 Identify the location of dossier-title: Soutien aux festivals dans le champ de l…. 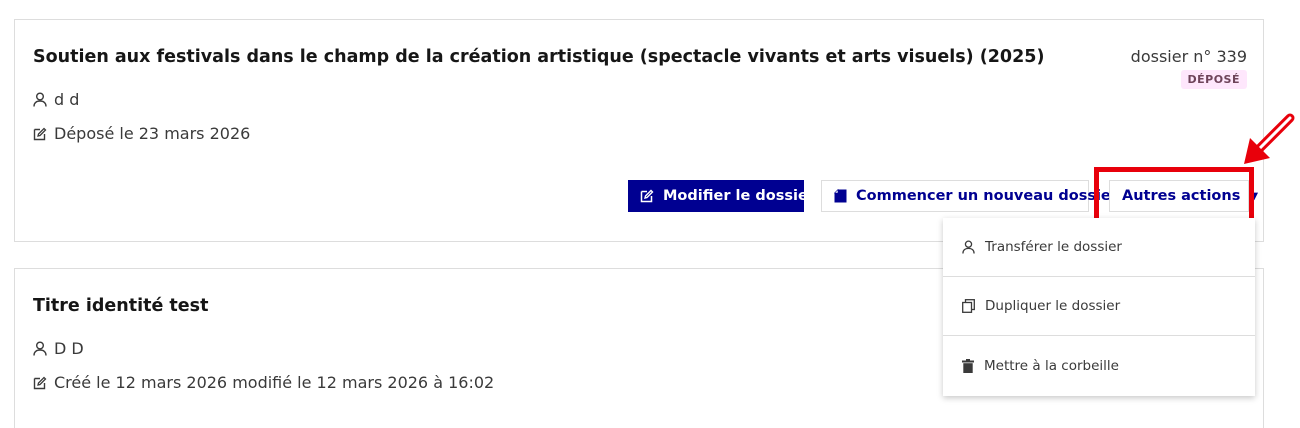
(538, 57).